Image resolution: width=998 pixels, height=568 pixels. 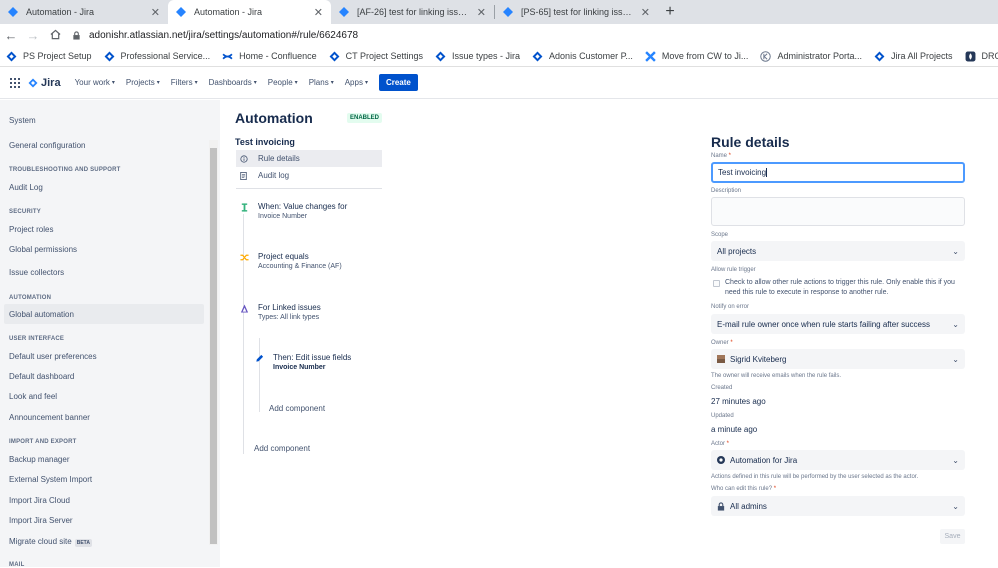 I want to click on browser-tab-active: Automation - Jira ✕, so click(x=249, y=12).